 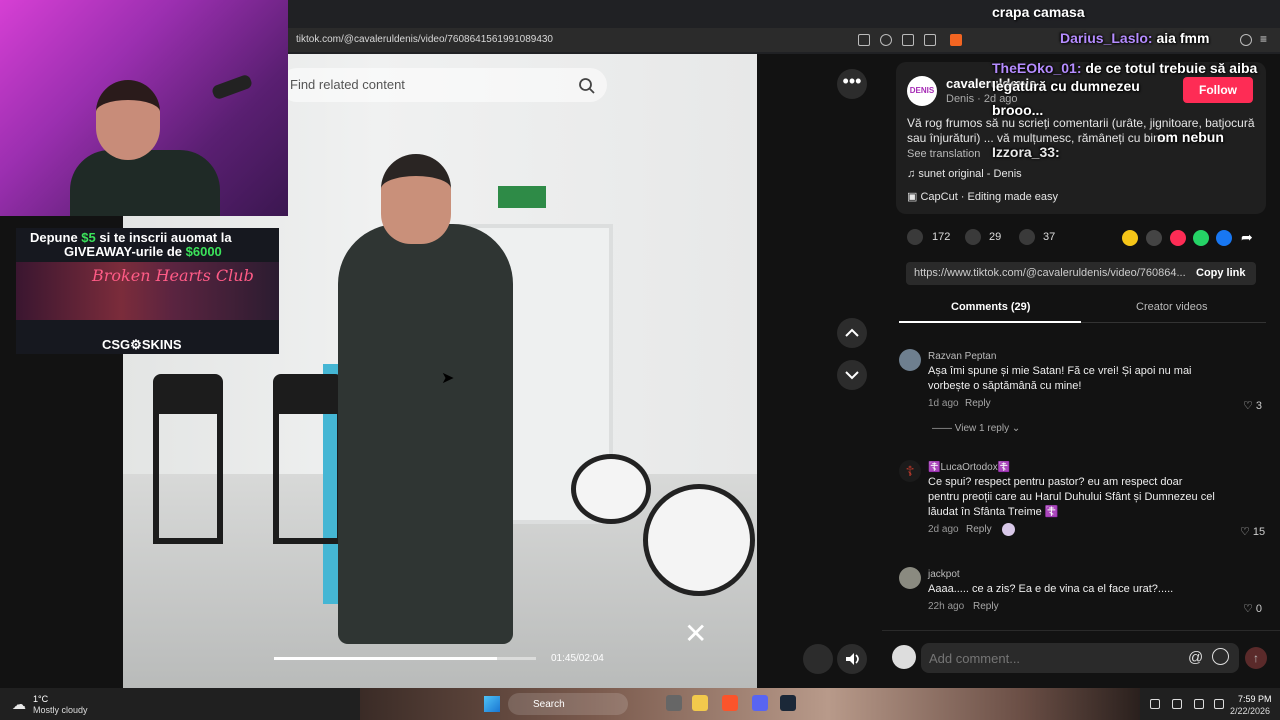 What do you see at coordinates (696, 633) in the screenshot?
I see `capcut-watermark-icon: ✕` at bounding box center [696, 633].